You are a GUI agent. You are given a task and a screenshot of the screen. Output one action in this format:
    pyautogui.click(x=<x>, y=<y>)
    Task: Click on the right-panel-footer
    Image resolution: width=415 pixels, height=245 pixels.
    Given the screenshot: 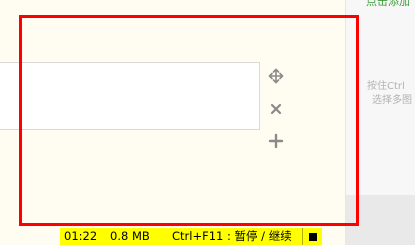 What is the action you would take?
    pyautogui.click(x=380, y=220)
    